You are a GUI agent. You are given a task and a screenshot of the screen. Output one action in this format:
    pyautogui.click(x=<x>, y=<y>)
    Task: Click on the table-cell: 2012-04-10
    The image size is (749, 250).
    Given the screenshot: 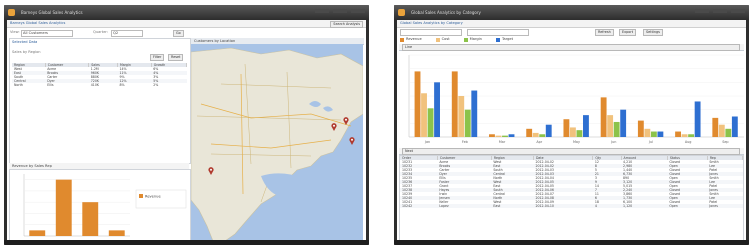 What is the action you would take?
    pyautogui.click(x=563, y=206)
    